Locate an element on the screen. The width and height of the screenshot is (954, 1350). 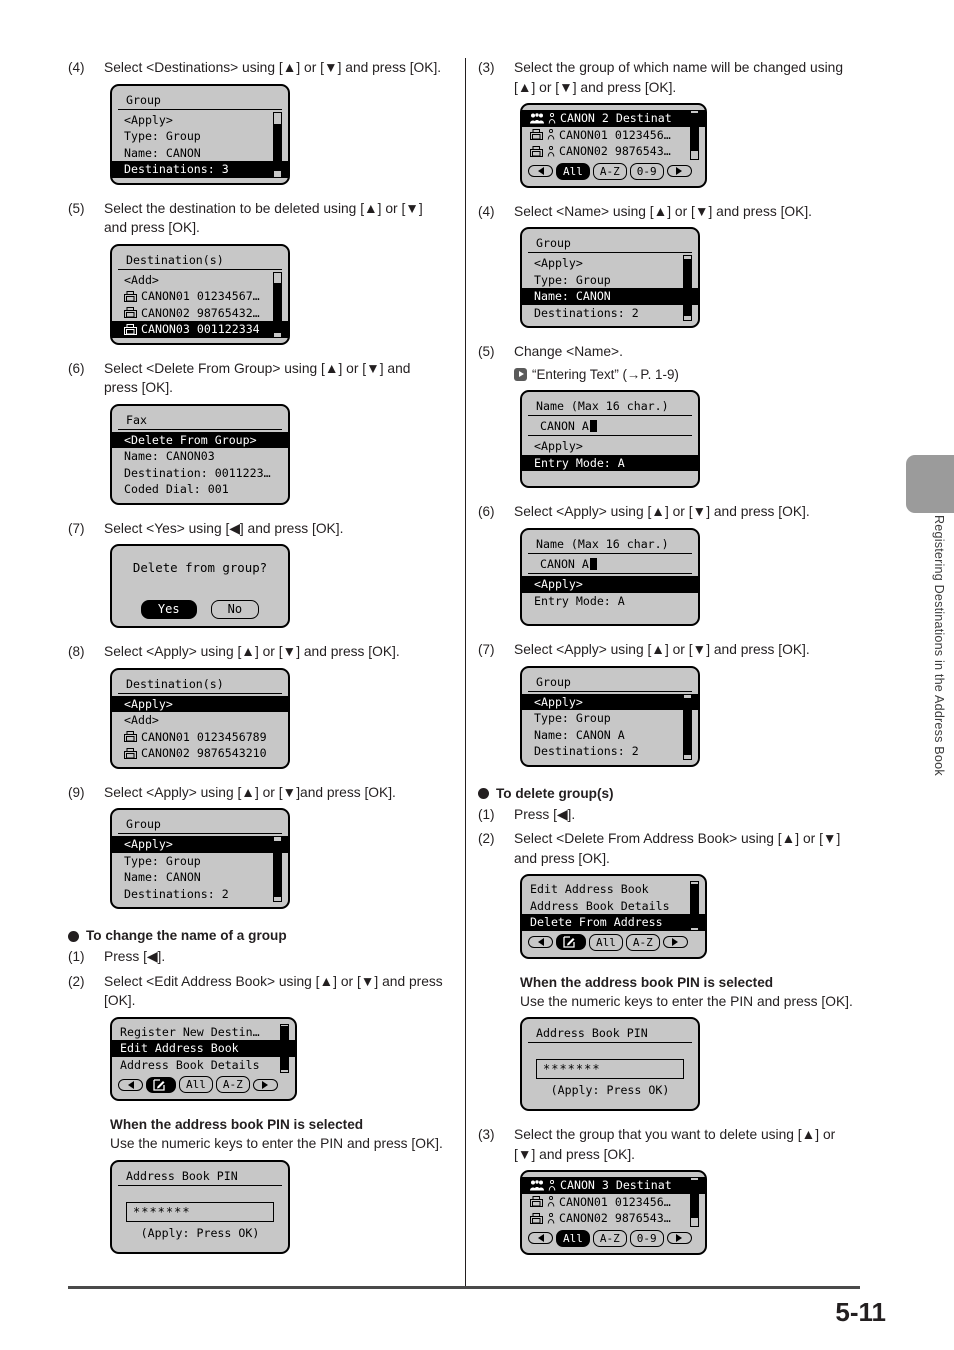
lcd-menu-item: Name: CANON A is located at coordinates (610, 735).